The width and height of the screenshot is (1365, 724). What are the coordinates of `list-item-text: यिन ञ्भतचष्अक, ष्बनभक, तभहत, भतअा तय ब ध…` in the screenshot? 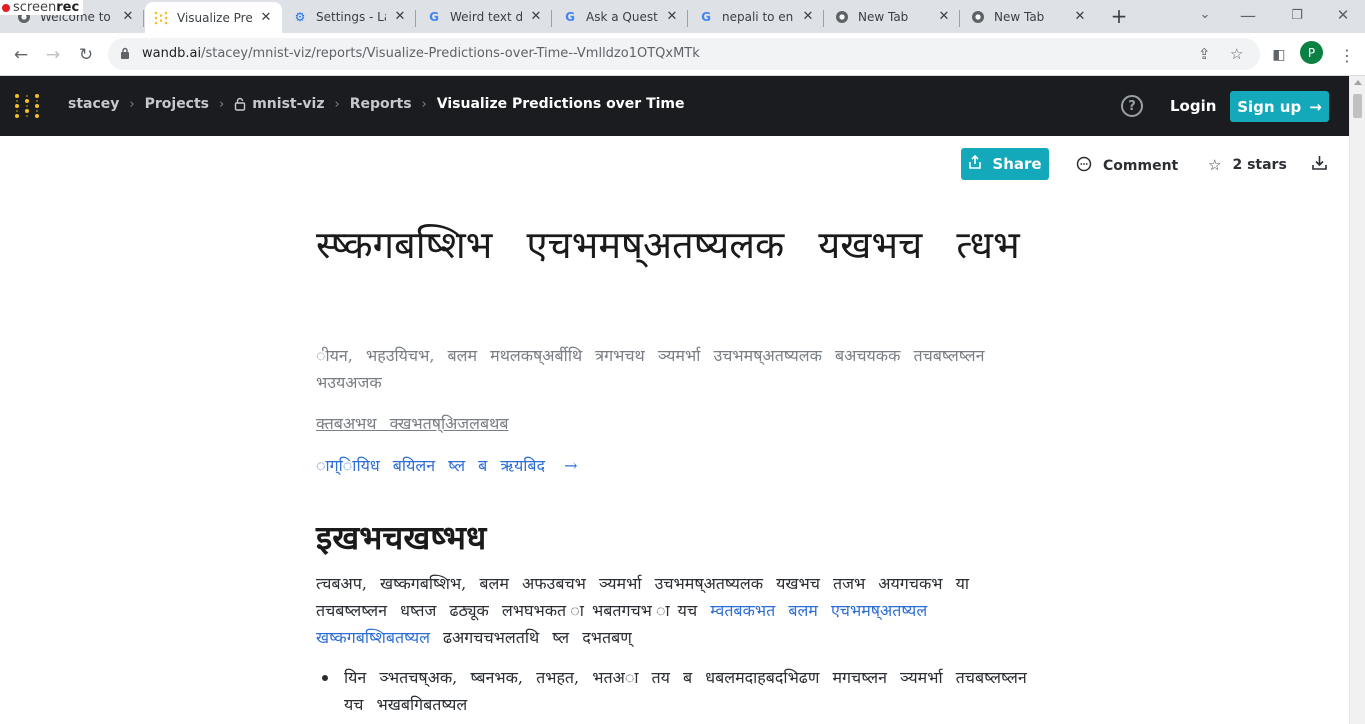 It's located at (685, 691).